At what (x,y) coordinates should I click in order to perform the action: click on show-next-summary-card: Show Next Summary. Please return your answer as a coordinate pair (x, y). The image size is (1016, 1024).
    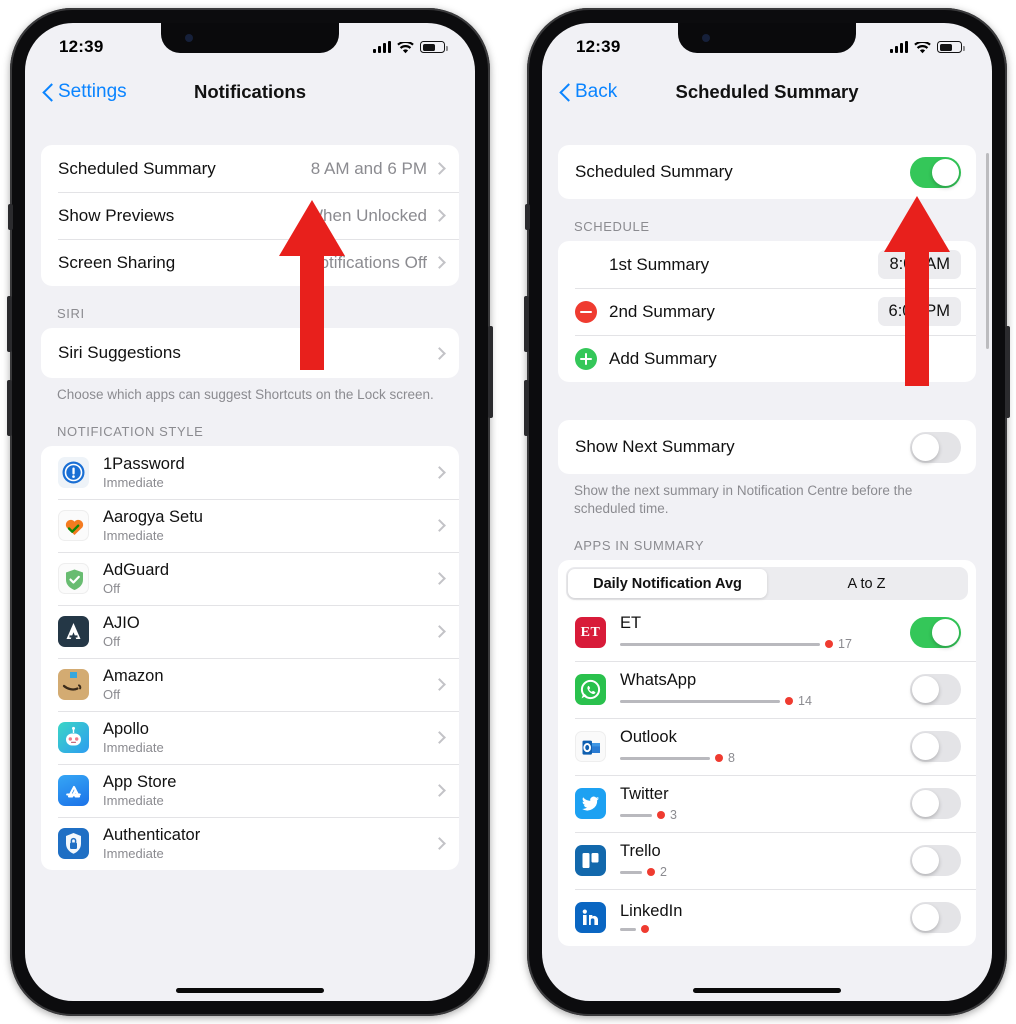
    Looking at the image, I should click on (767, 447).